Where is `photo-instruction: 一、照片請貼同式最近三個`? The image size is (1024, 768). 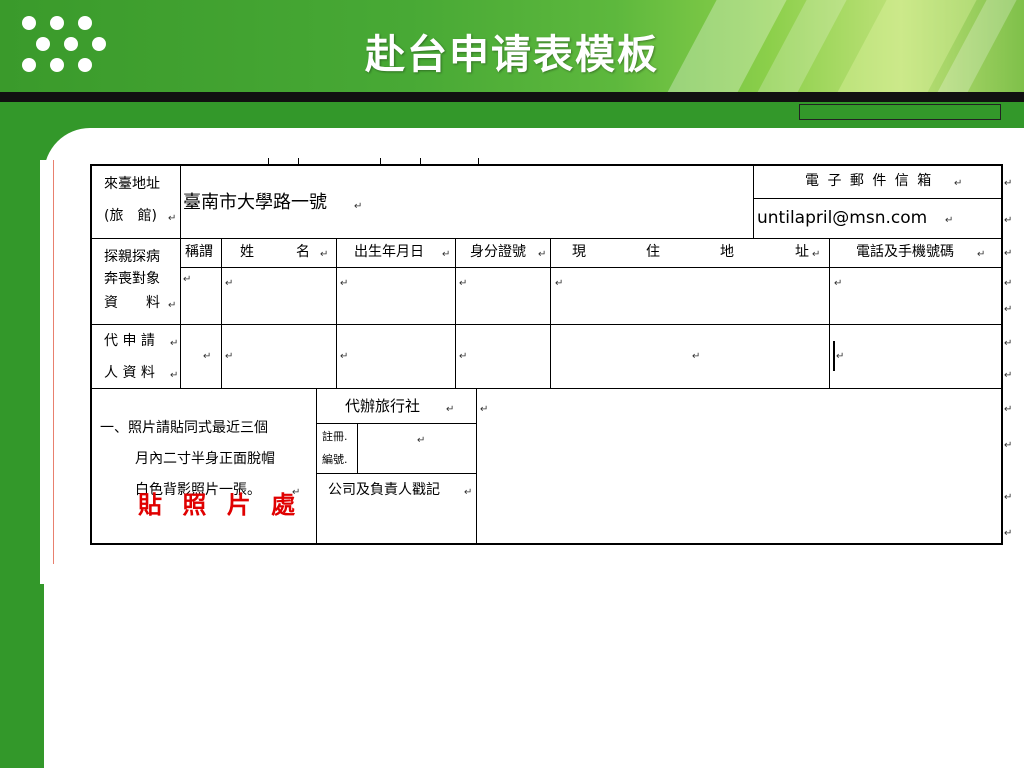 photo-instruction: 一、照片請貼同式最近三個 is located at coordinates (184, 428).